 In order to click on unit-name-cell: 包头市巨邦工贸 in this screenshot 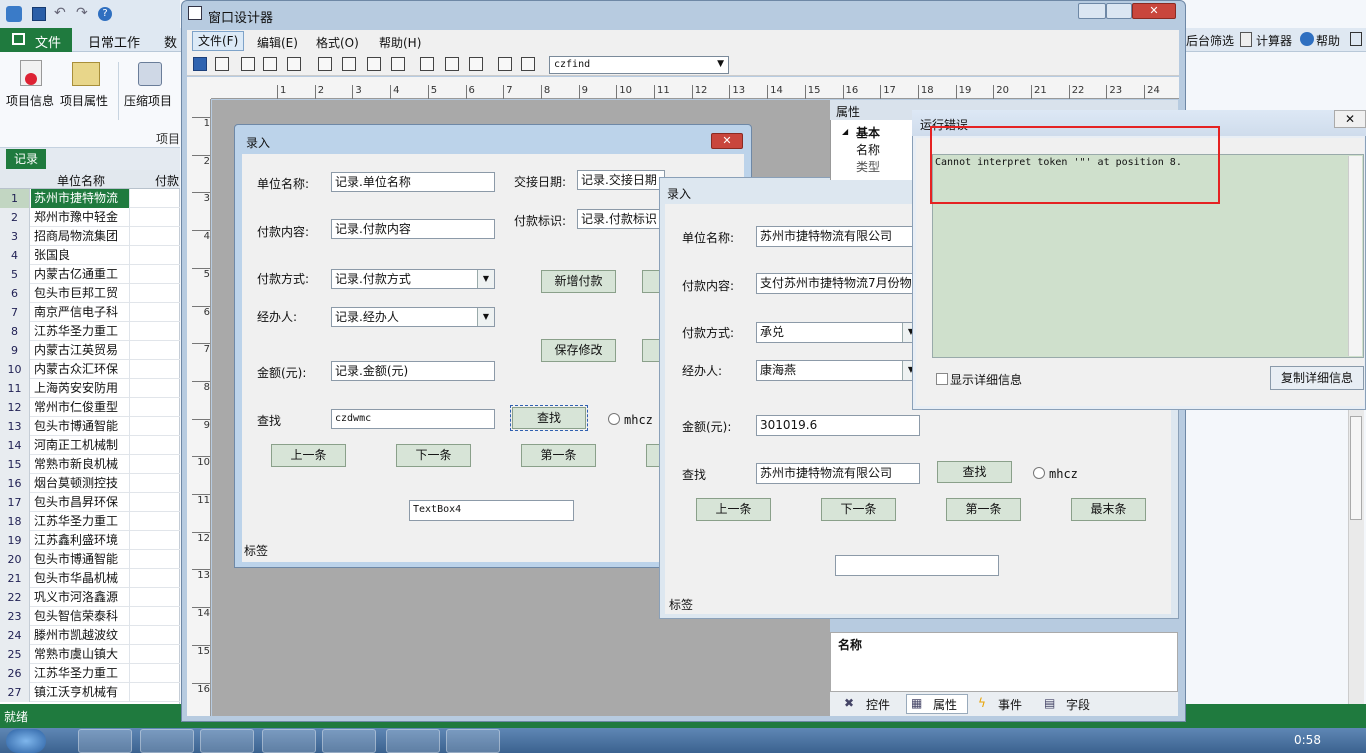, I will do `click(80, 293)`.